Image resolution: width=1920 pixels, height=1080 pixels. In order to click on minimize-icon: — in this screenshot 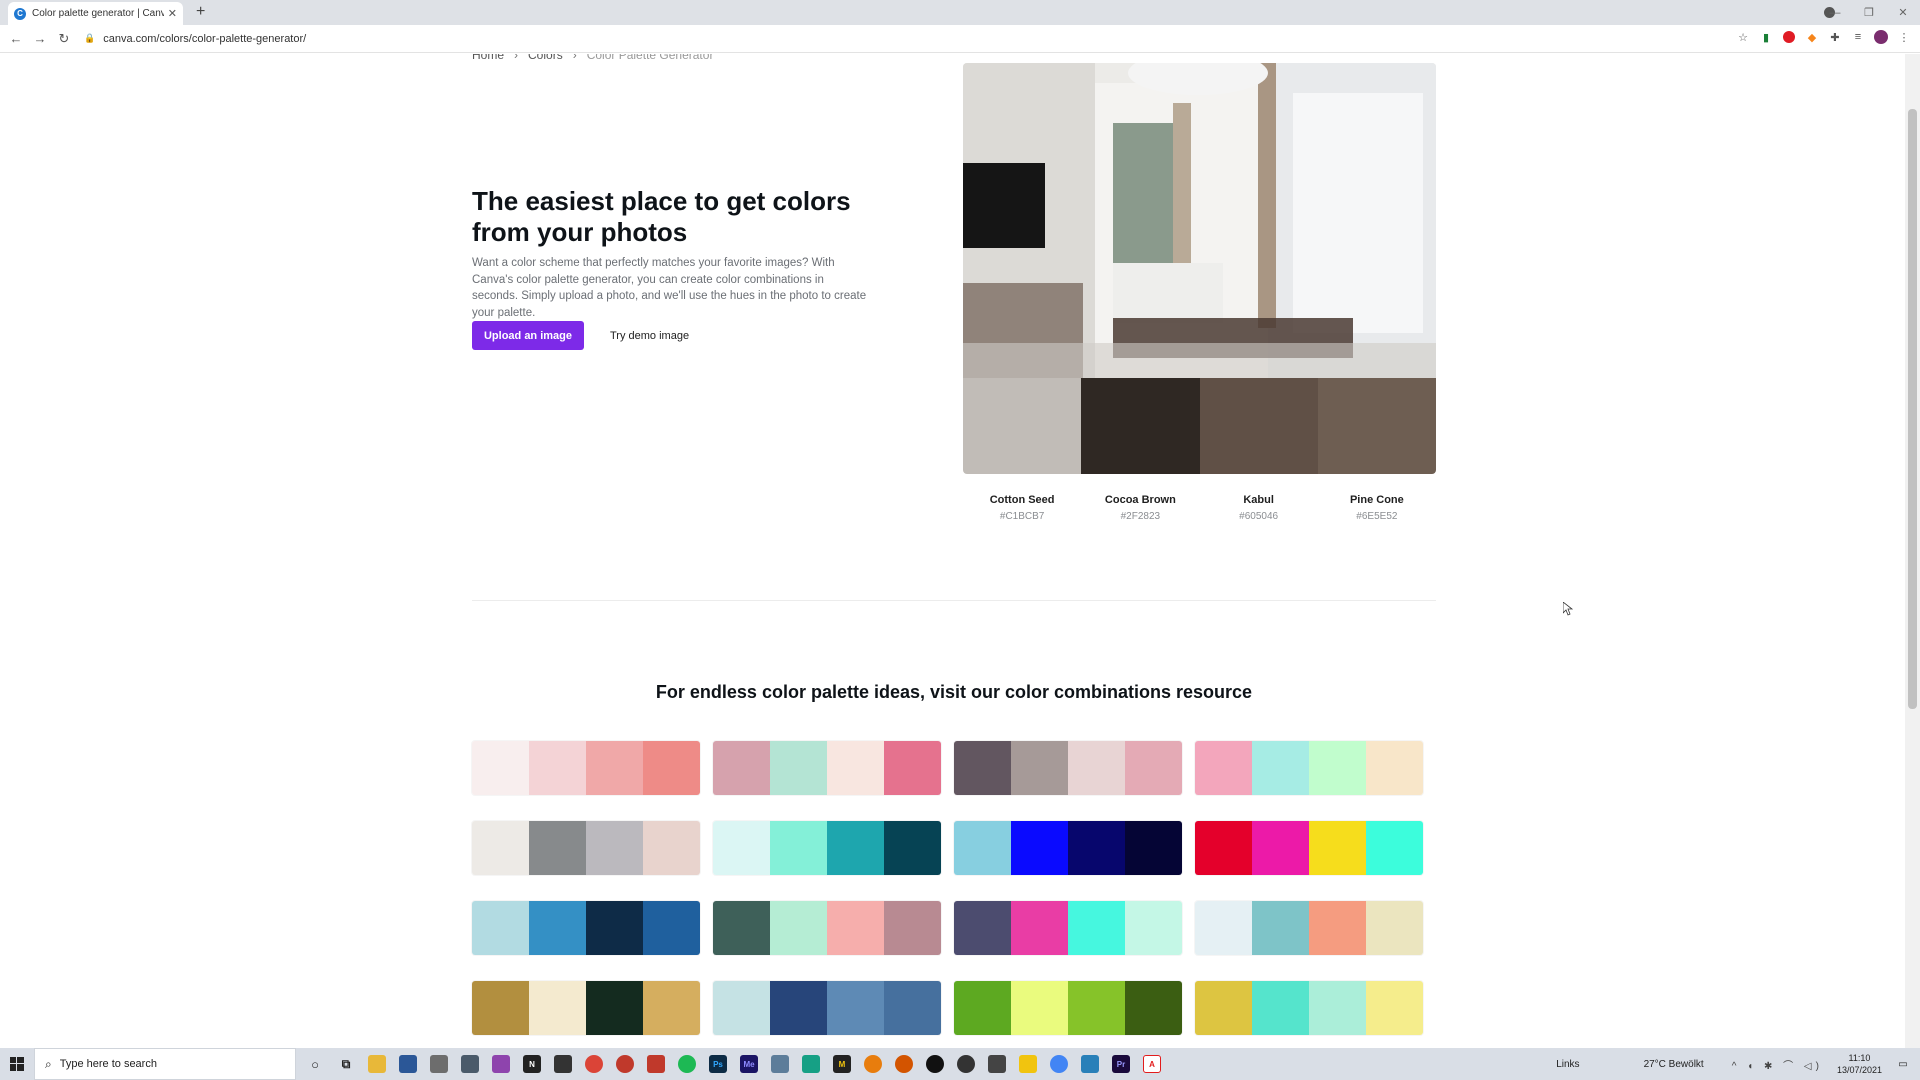, I will do `click(1835, 13)`.